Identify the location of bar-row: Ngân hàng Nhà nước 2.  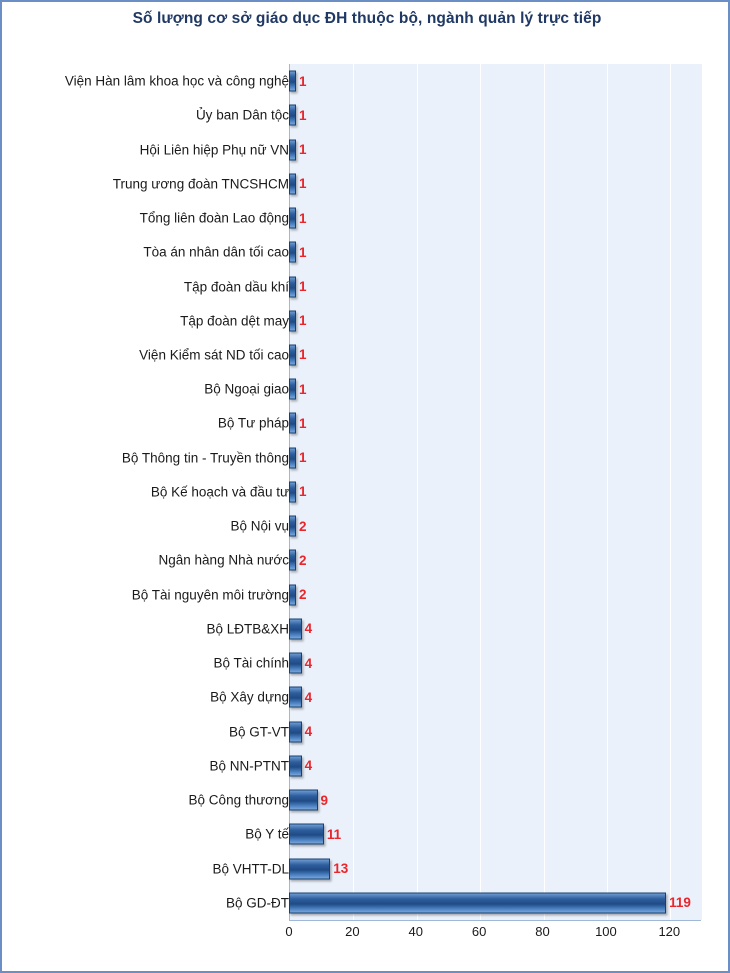
(366, 560).